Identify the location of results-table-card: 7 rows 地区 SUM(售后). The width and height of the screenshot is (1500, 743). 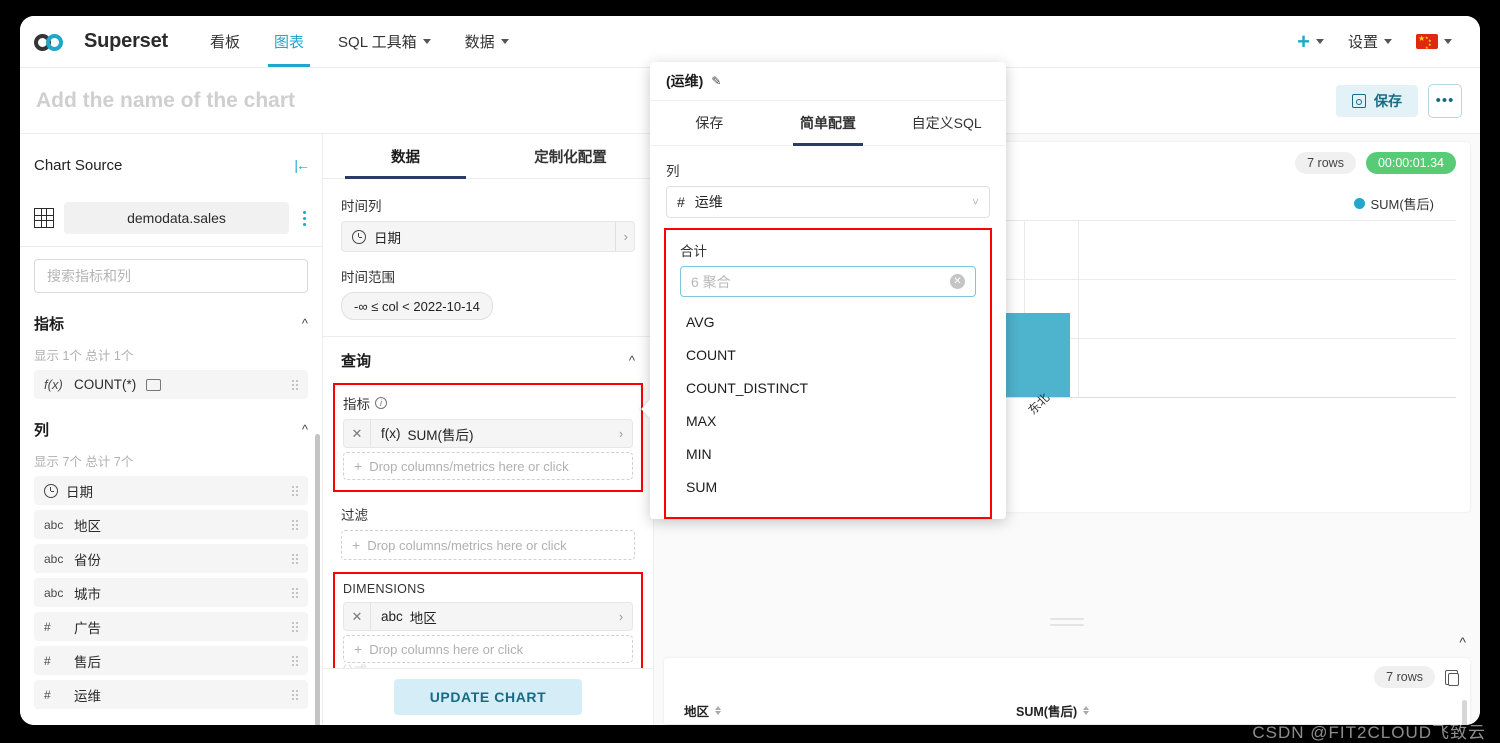
(1067, 691).